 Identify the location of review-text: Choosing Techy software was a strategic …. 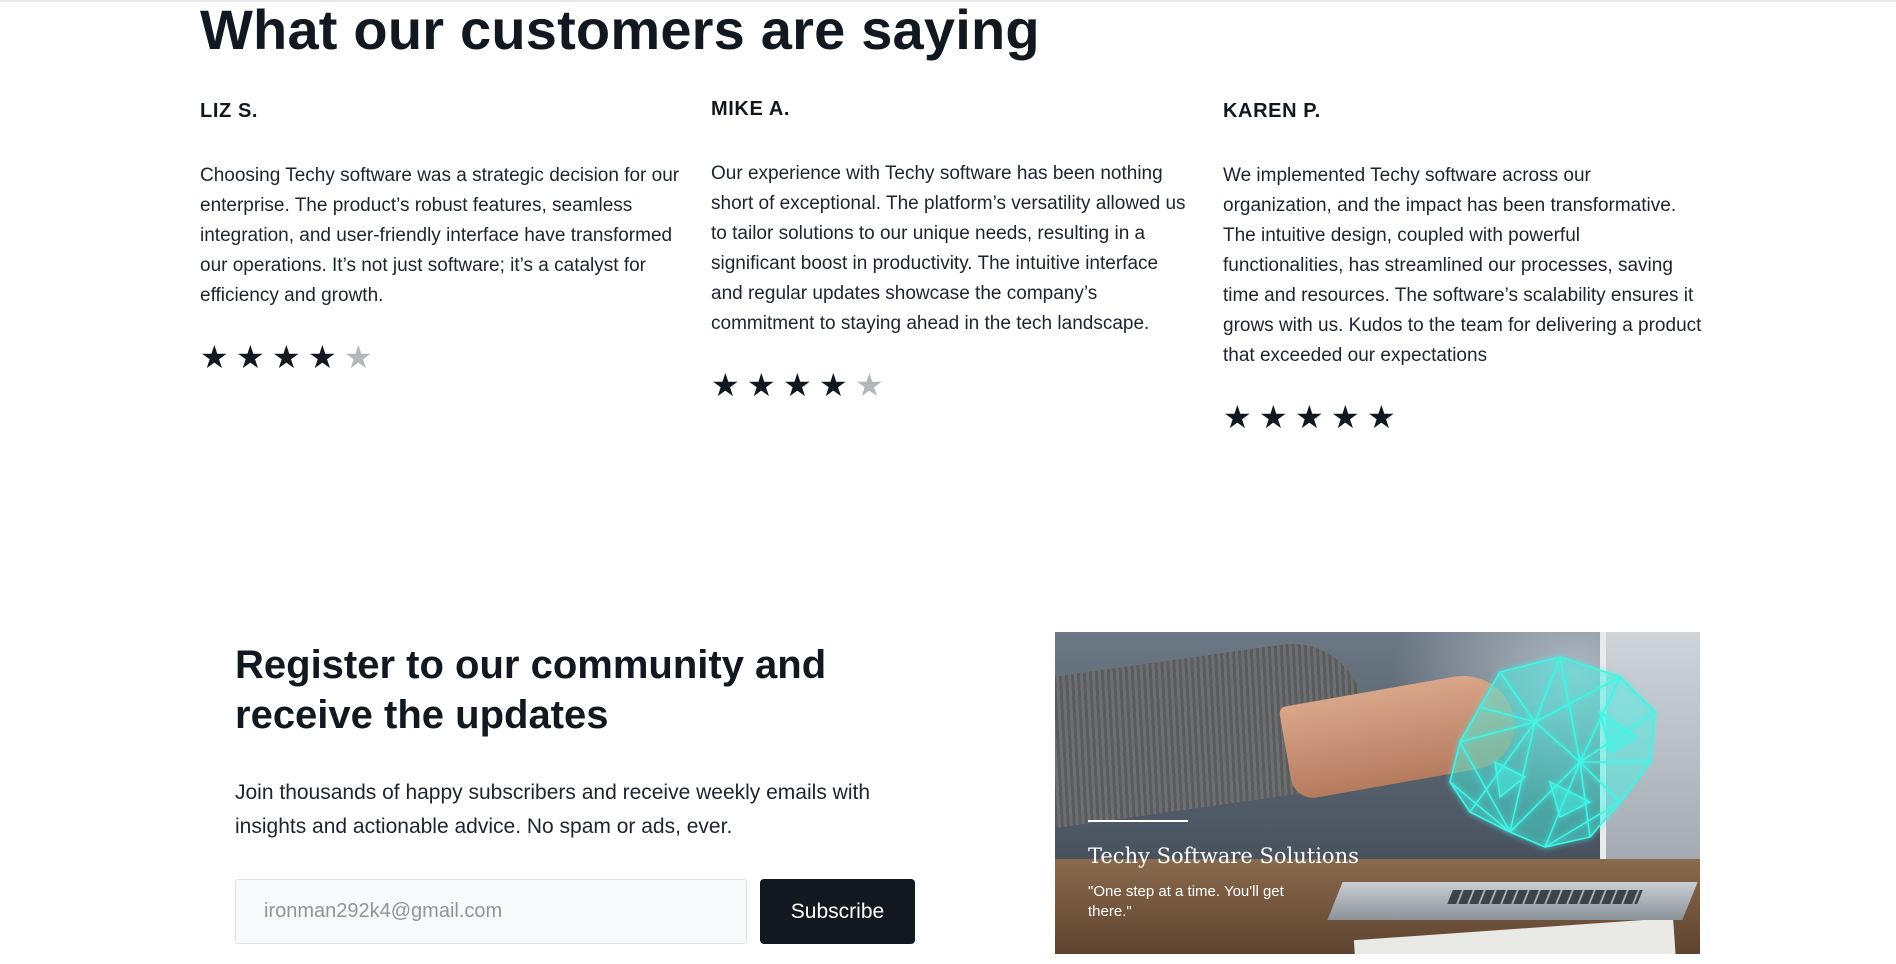
(440, 235).